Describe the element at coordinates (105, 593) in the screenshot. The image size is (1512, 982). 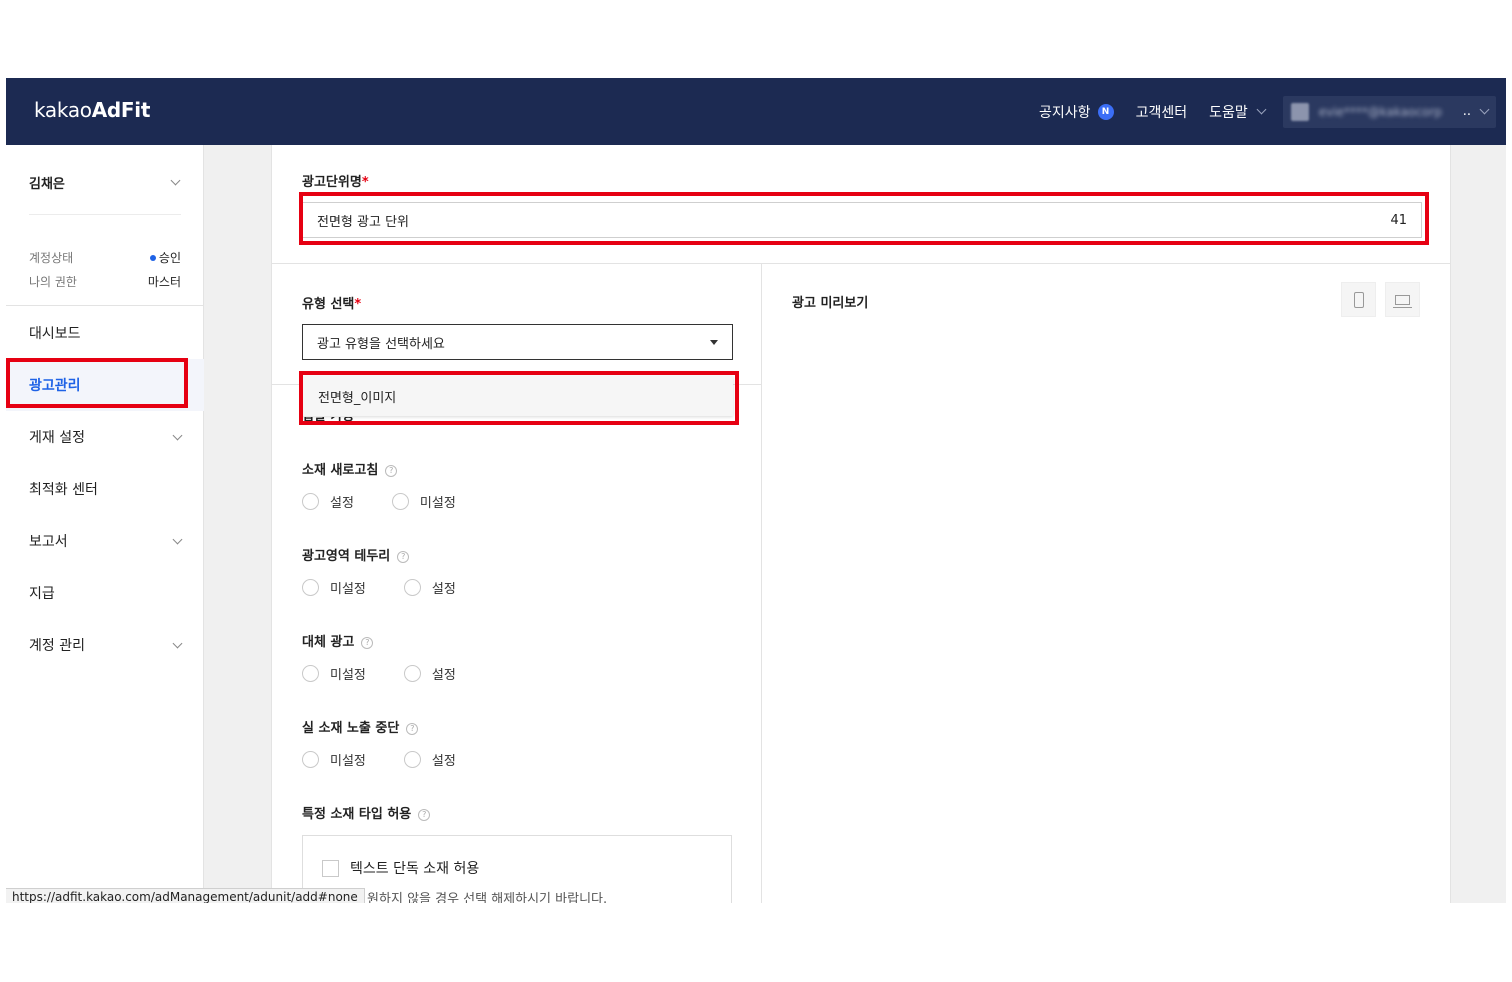
I see `sidebar-item-payment: 지급` at that location.